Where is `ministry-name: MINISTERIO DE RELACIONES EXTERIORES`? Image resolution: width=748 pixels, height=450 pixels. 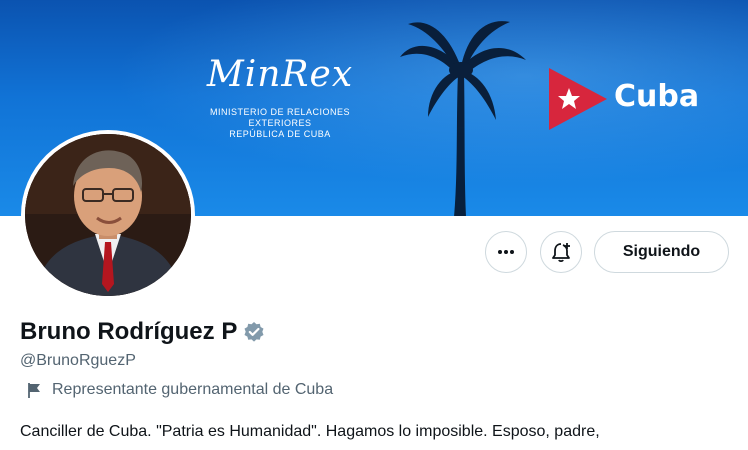 ministry-name: MINISTERIO DE RELACIONES EXTERIORES is located at coordinates (280, 117).